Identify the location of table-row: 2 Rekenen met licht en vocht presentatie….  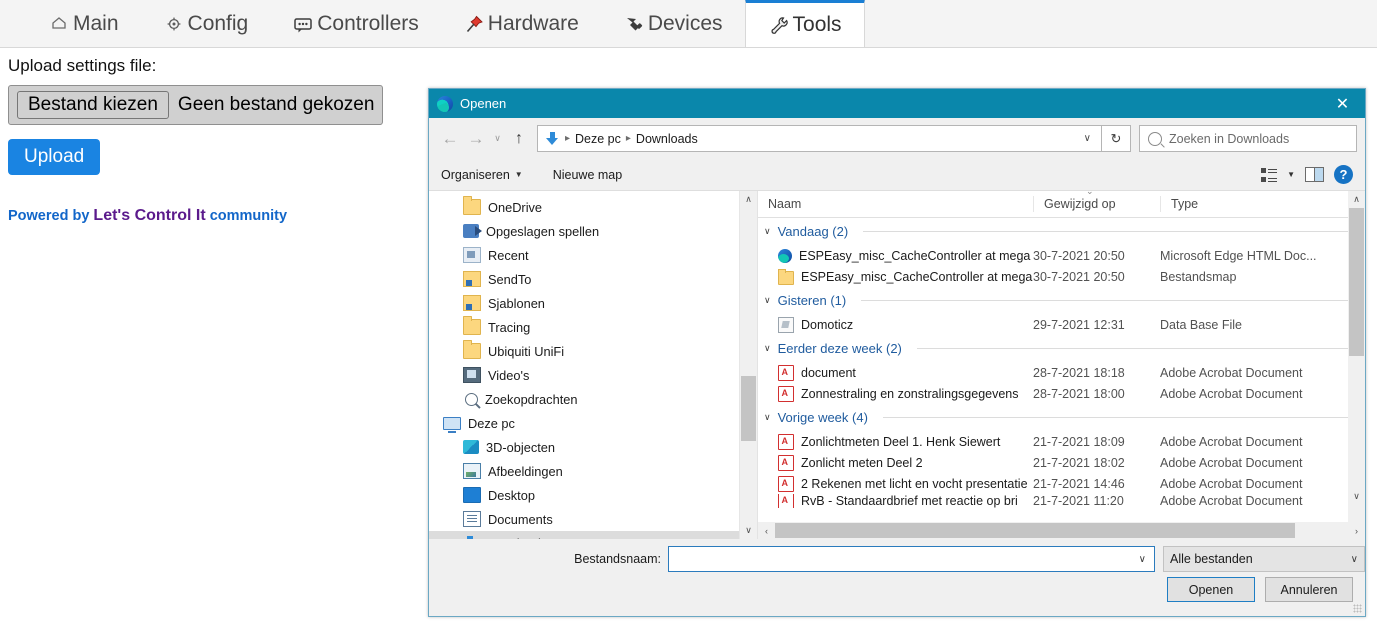
(1061, 483).